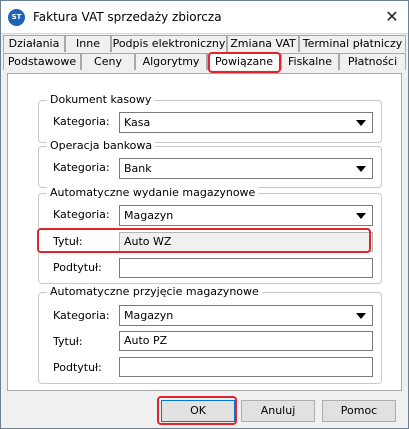 Image resolution: width=409 pixels, height=429 pixels. I want to click on receipt-subtitle-label: Podtytuł:, so click(77, 367).